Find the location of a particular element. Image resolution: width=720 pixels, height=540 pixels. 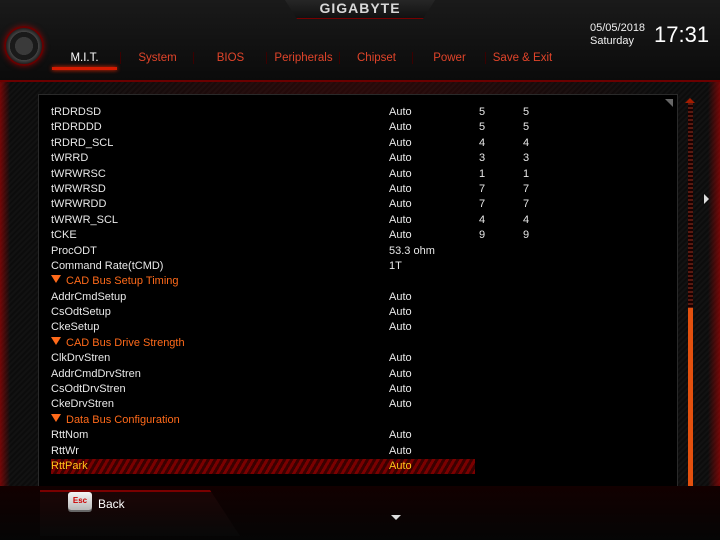

tab-label: System is located at coordinates (157, 58).